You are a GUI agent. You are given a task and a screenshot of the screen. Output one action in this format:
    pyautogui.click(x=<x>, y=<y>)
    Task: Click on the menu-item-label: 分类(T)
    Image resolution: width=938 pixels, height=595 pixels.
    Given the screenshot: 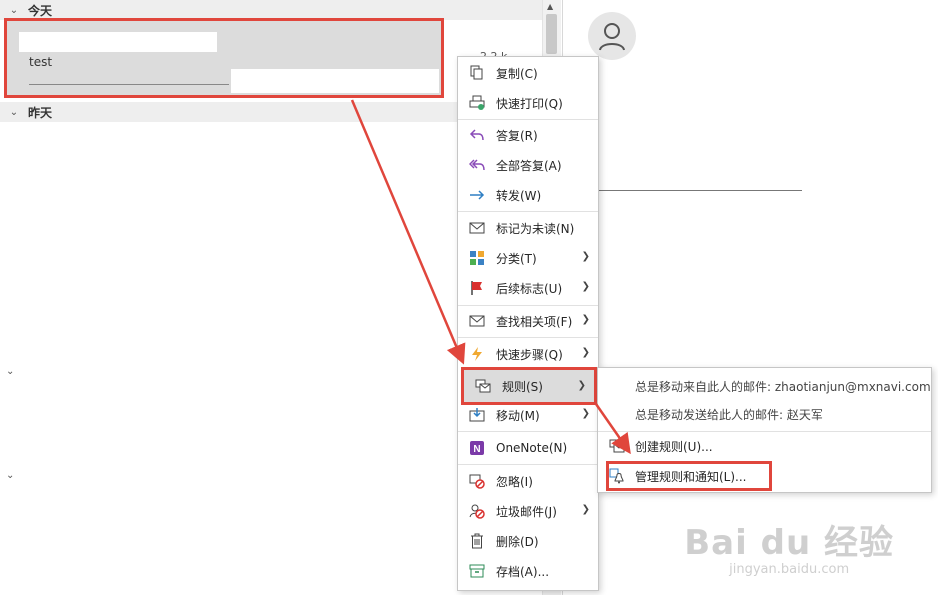 What is the action you would take?
    pyautogui.click(x=516, y=258)
    